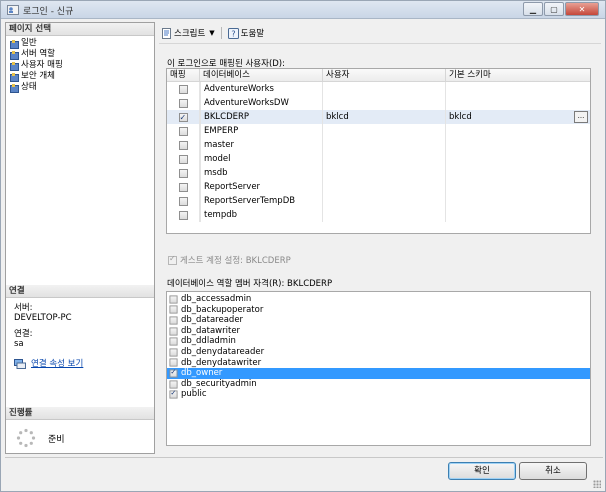 The width and height of the screenshot is (606, 492). Describe the element at coordinates (533, 9) in the screenshot. I see `minimize-button: ▁` at that location.